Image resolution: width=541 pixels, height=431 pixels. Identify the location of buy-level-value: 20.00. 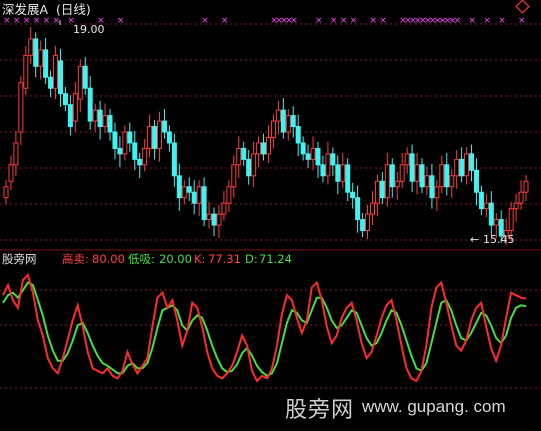
(175, 259).